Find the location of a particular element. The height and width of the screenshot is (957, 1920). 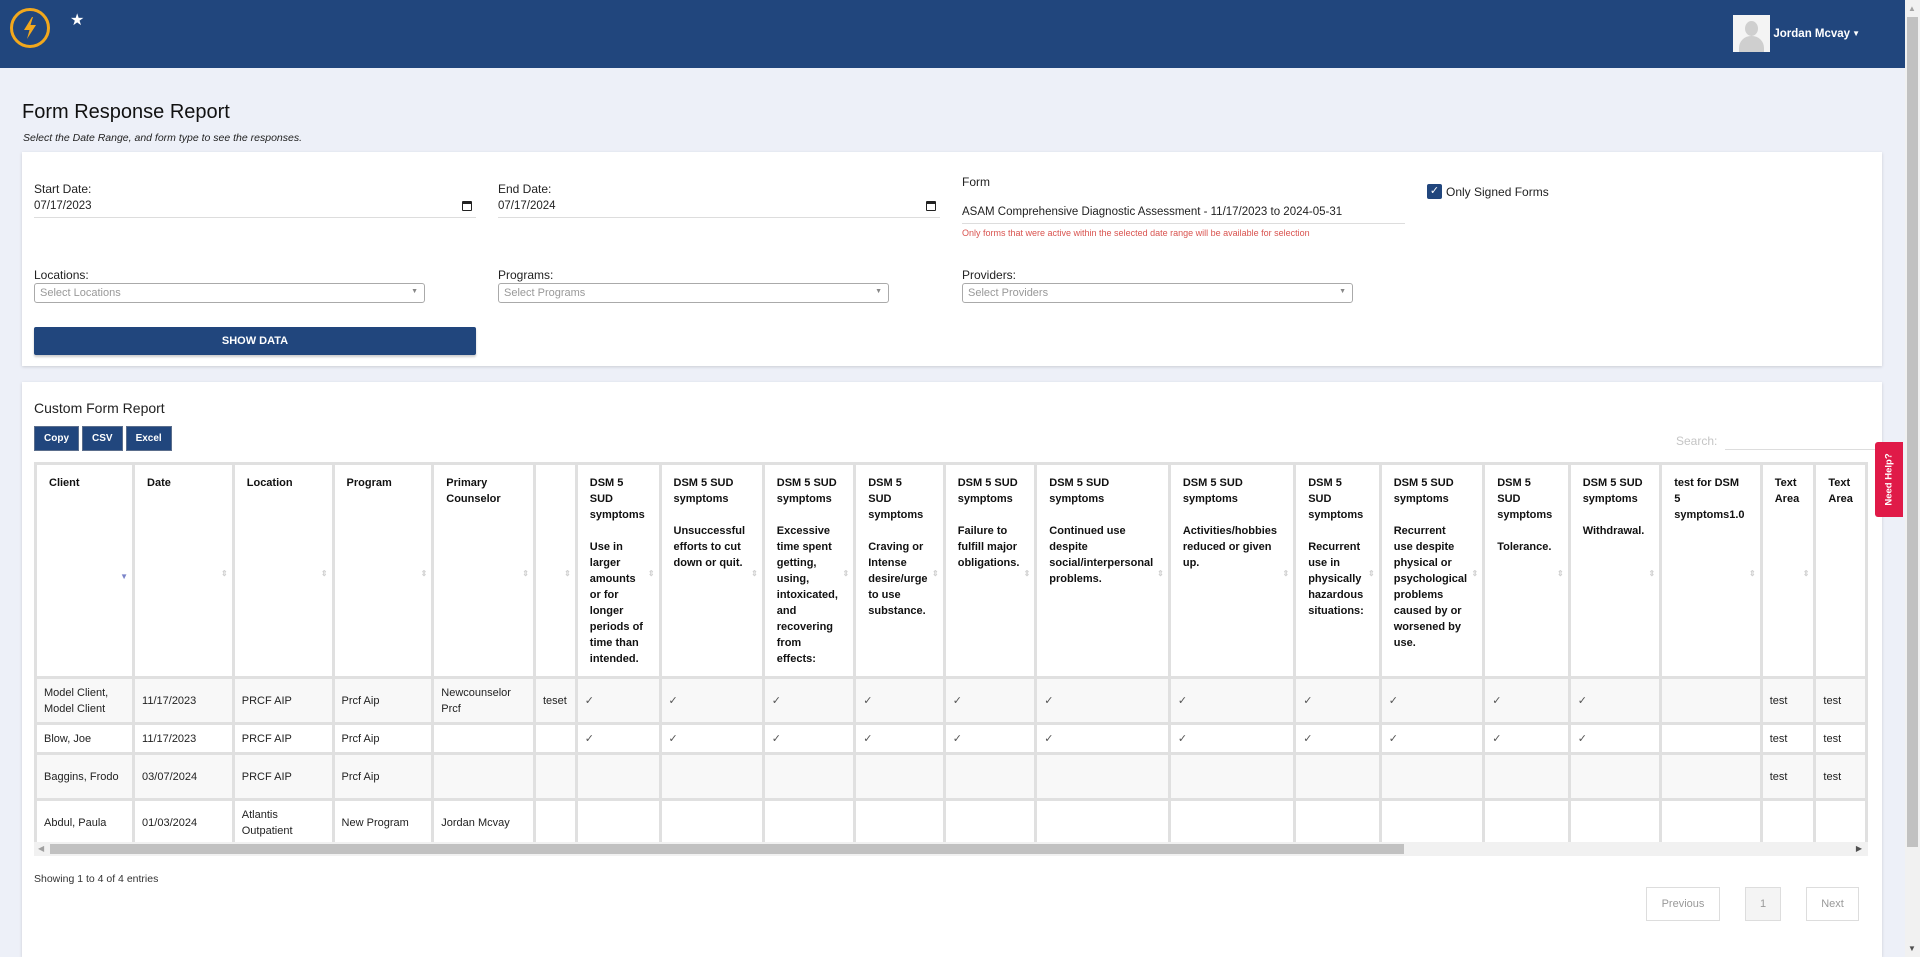

column-header: Program ⇕ is located at coordinates (383, 570).